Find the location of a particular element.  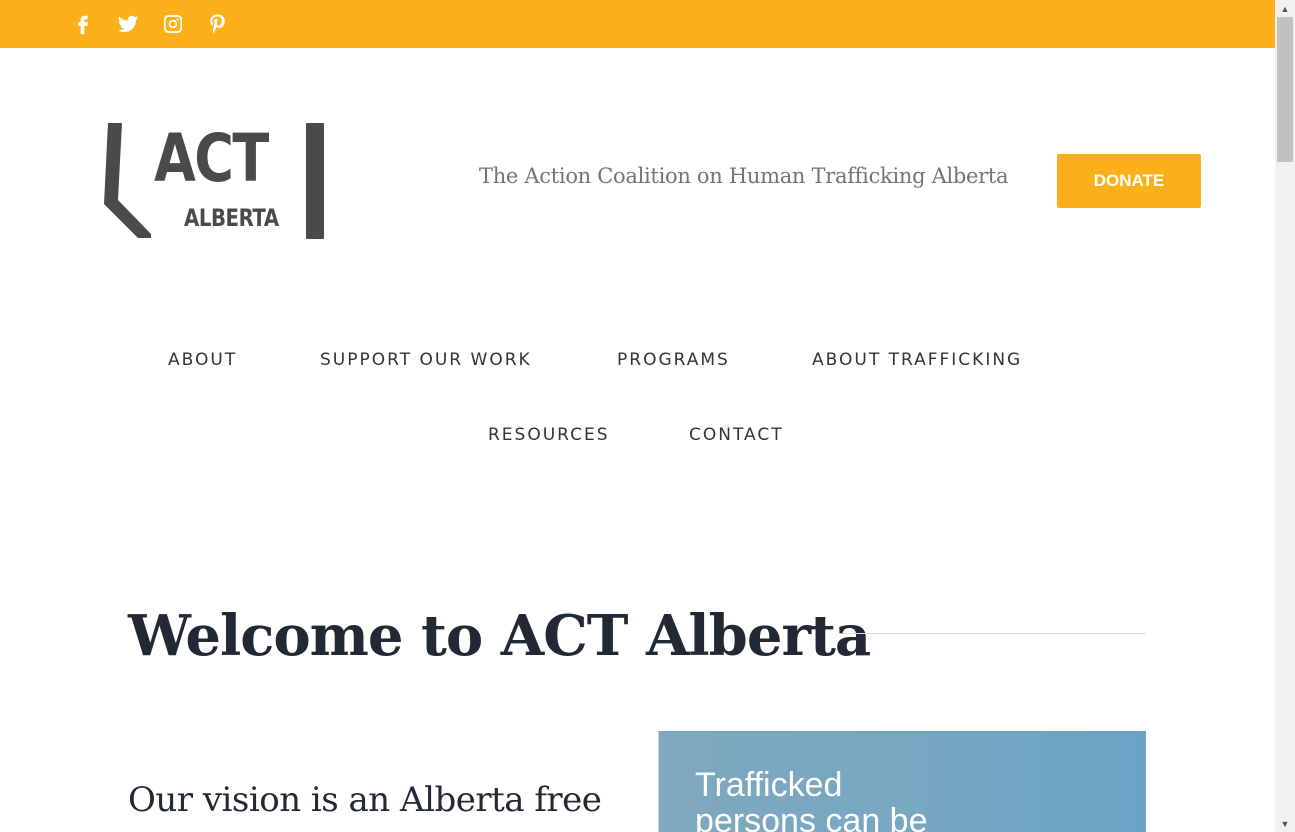

instagram-icon is located at coordinates (173, 24).